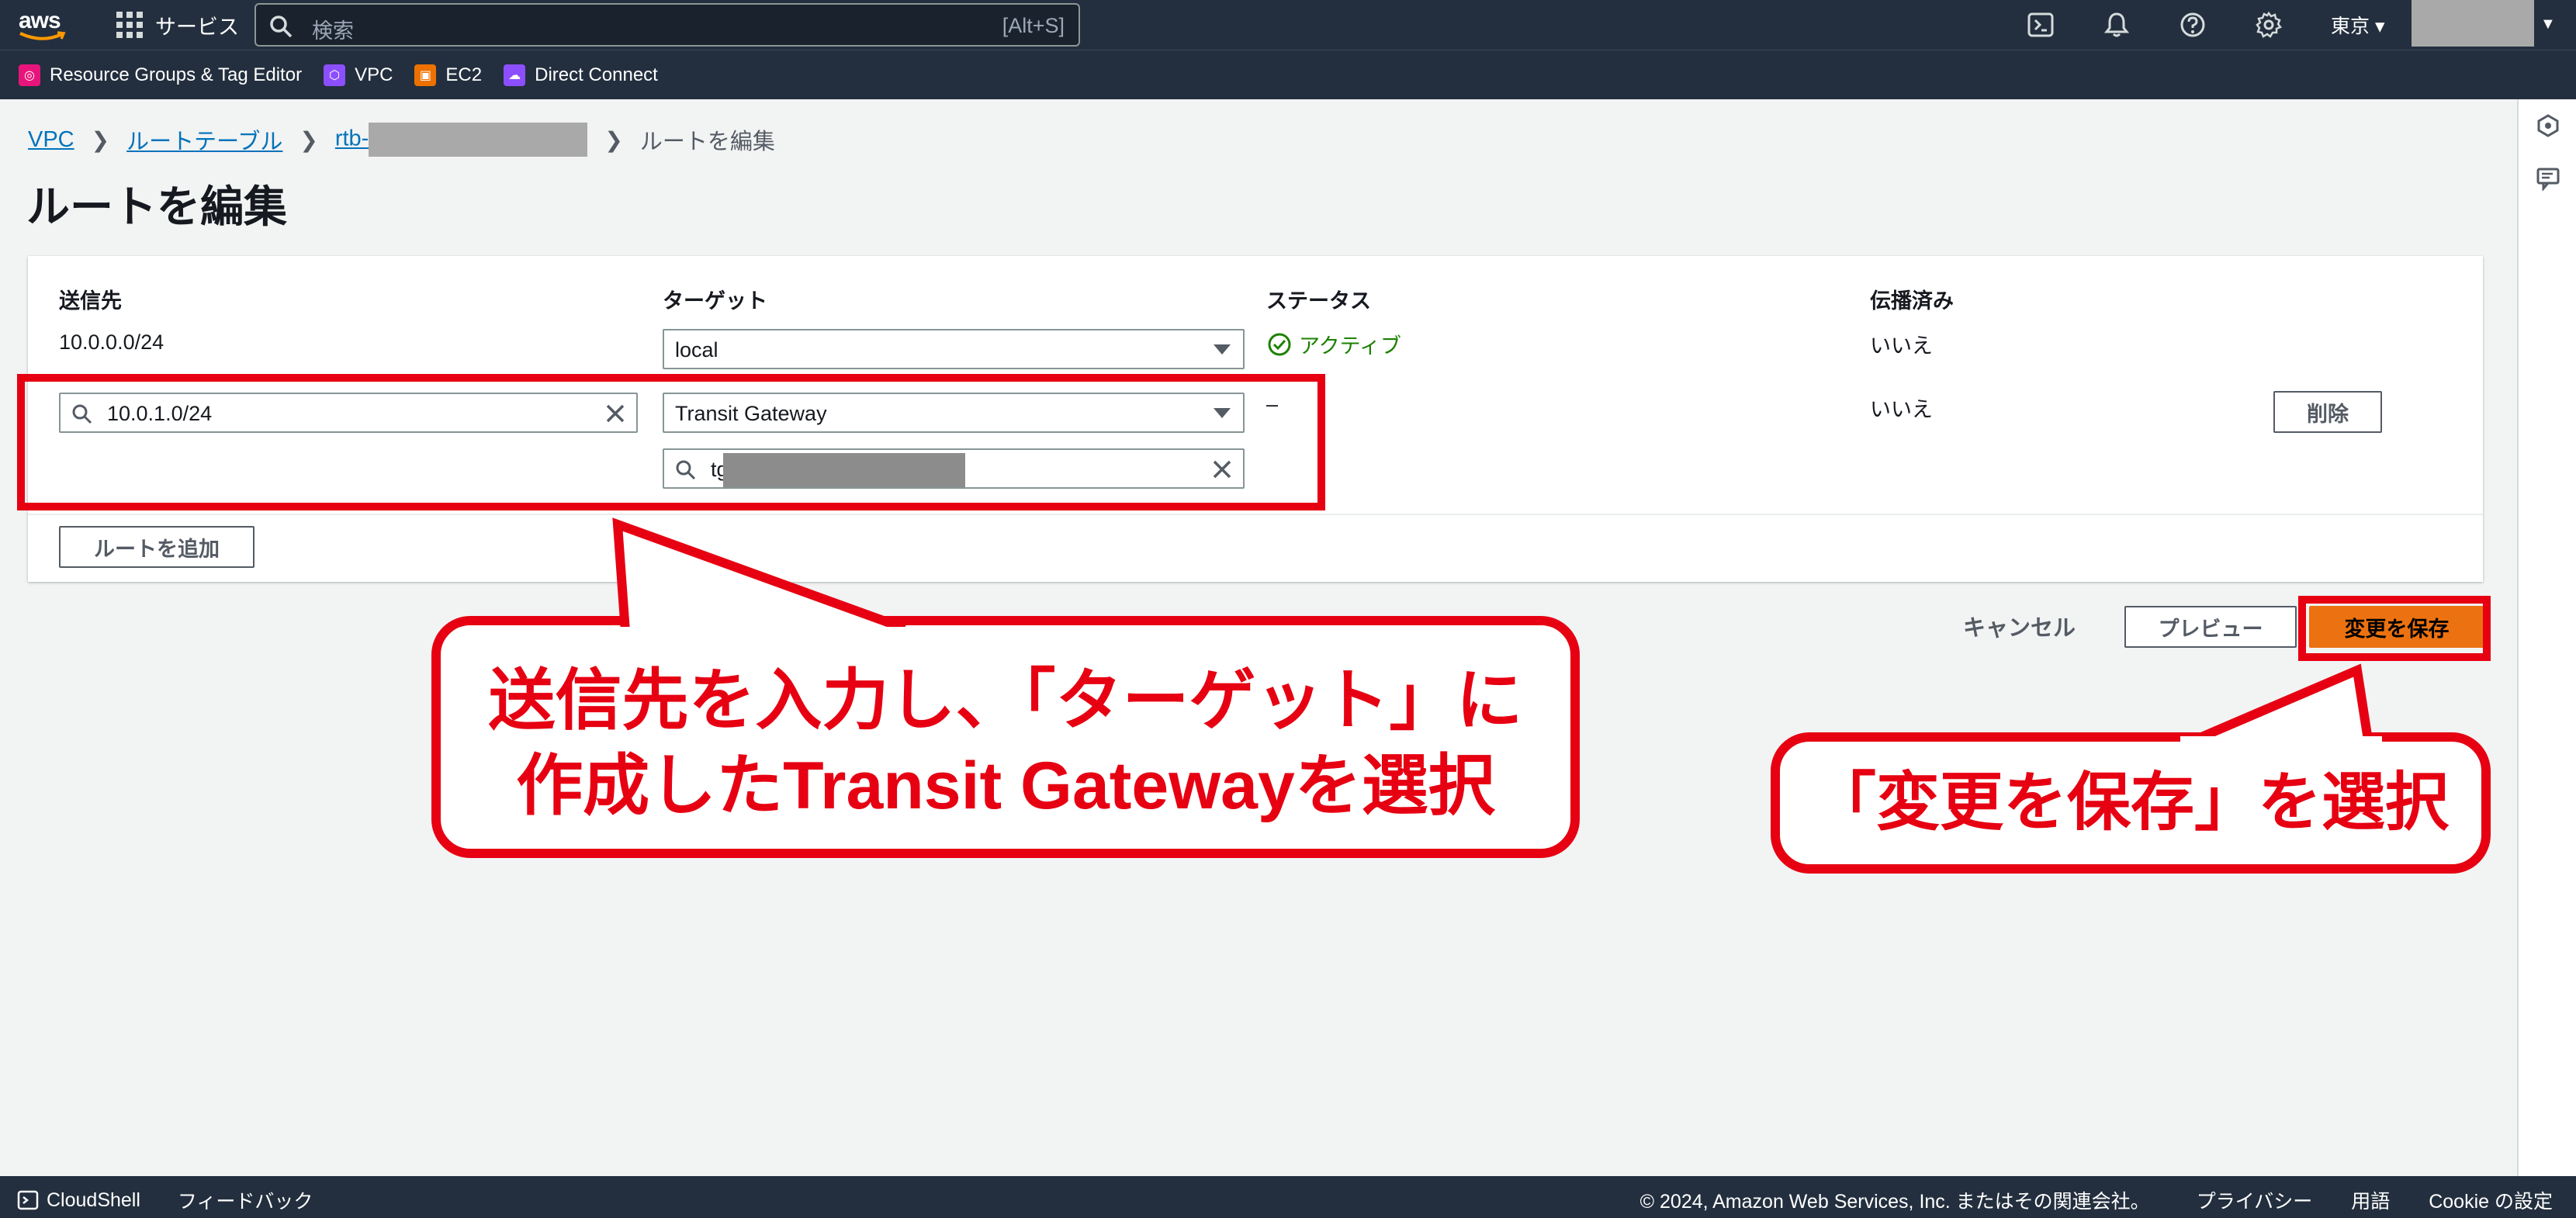 The image size is (2576, 1218). I want to click on footer-privacy: プライバシー, so click(2255, 1200).